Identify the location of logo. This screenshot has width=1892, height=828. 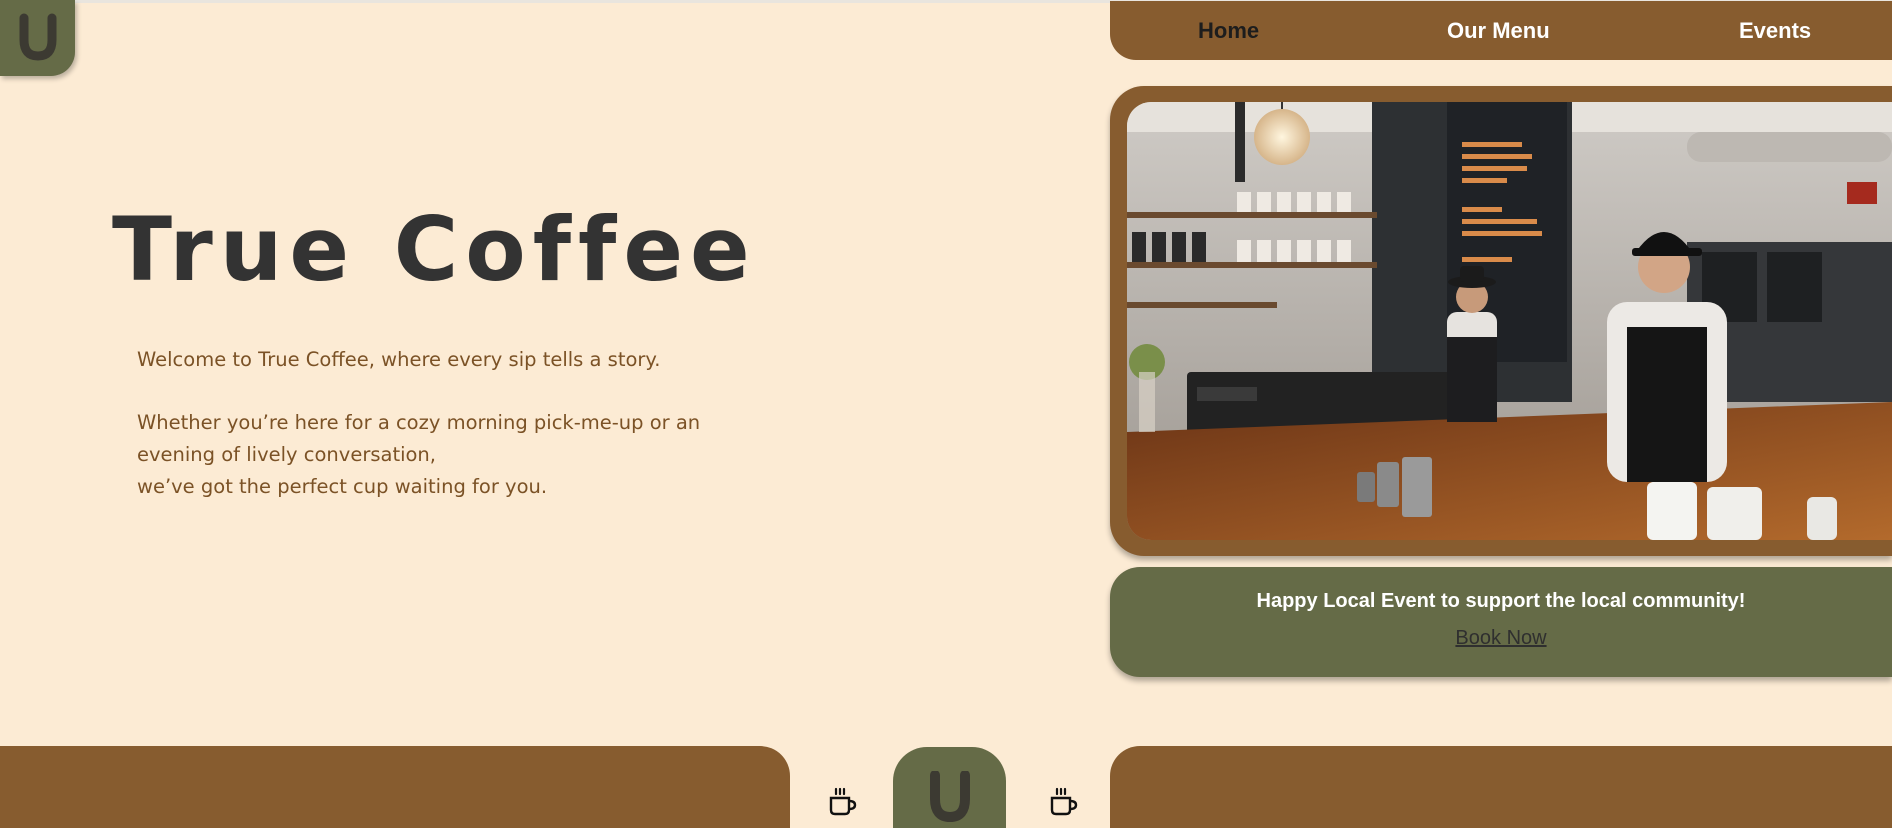
(37, 38).